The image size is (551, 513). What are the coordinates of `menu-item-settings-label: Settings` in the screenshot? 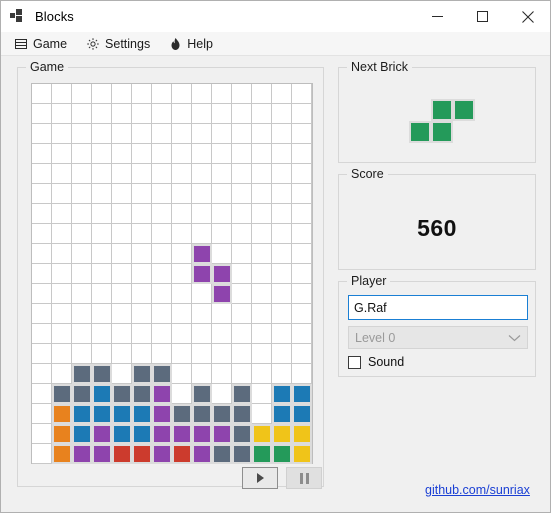 It's located at (128, 43).